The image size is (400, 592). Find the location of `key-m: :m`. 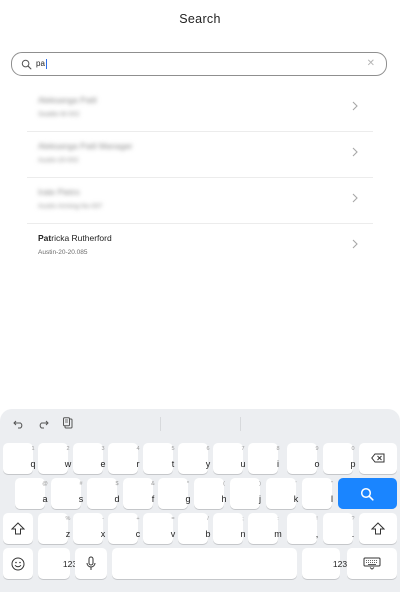

key-m: :m is located at coordinates (265, 528).